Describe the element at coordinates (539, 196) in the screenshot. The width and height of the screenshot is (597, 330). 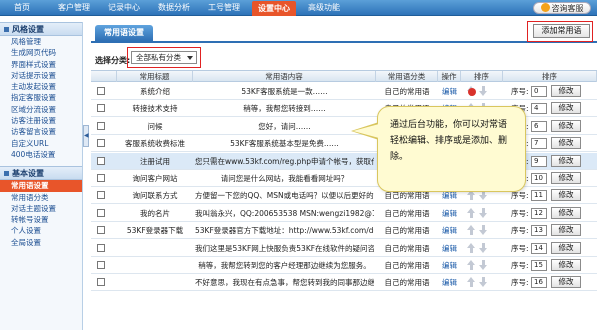
I see `sequence-input: 11` at that location.